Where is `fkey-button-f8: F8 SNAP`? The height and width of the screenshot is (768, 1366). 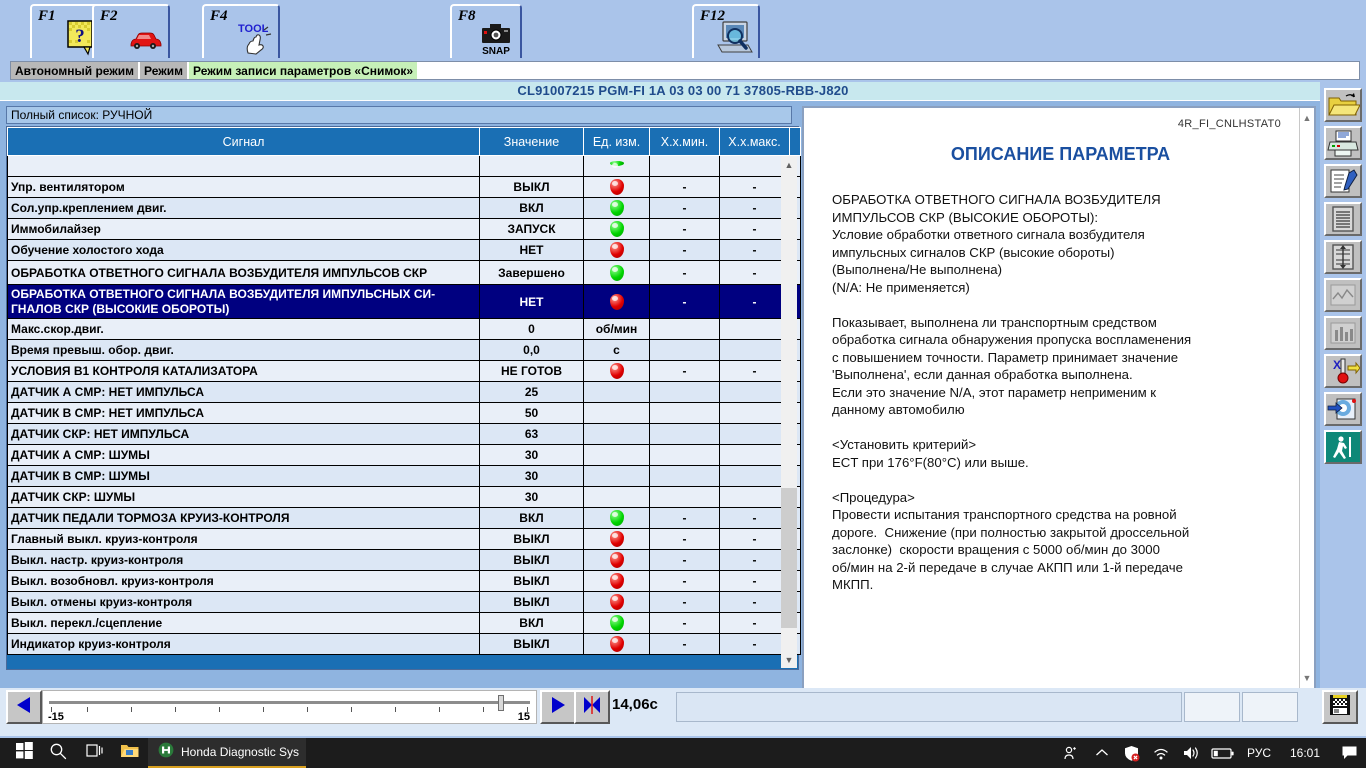
fkey-button-f8: F8 SNAP is located at coordinates (486, 31).